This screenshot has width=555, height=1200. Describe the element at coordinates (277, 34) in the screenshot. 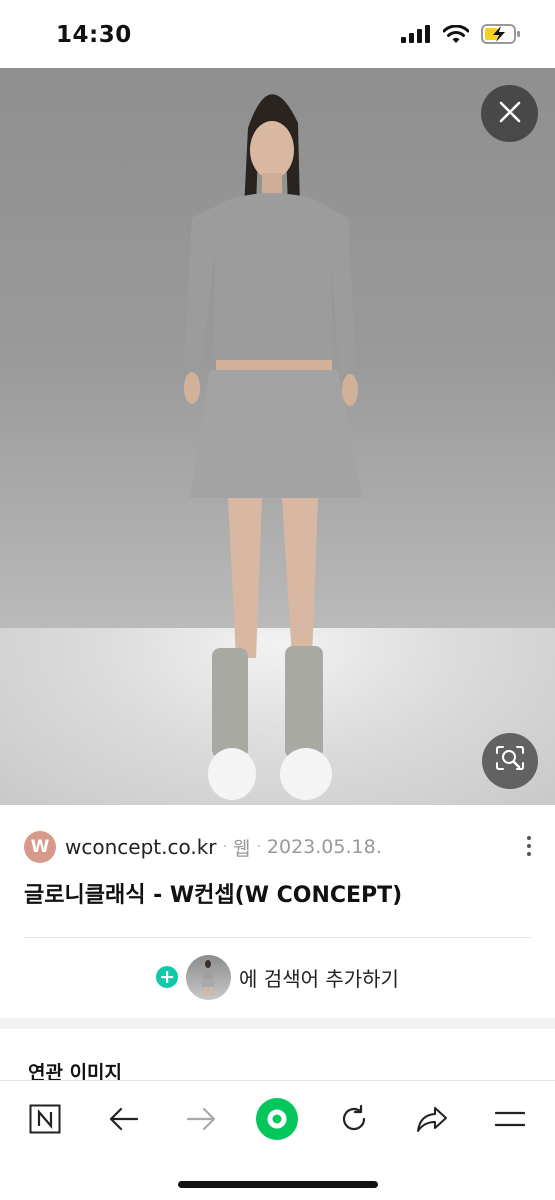

I see `status-bar: 14:30` at that location.